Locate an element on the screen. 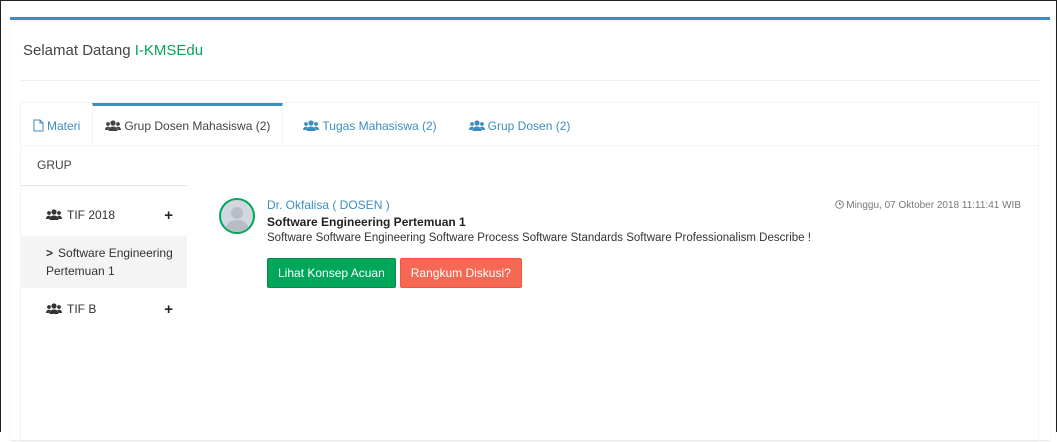 Image resolution: width=1059 pixels, height=442 pixels. rangkum-diskusi-button: Rangkum Diskusi? is located at coordinates (460, 273).